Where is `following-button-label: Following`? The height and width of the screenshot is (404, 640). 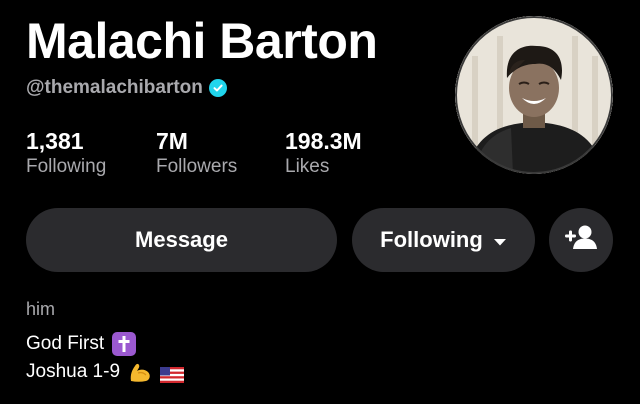
following-button-label: Following is located at coordinates (431, 239).